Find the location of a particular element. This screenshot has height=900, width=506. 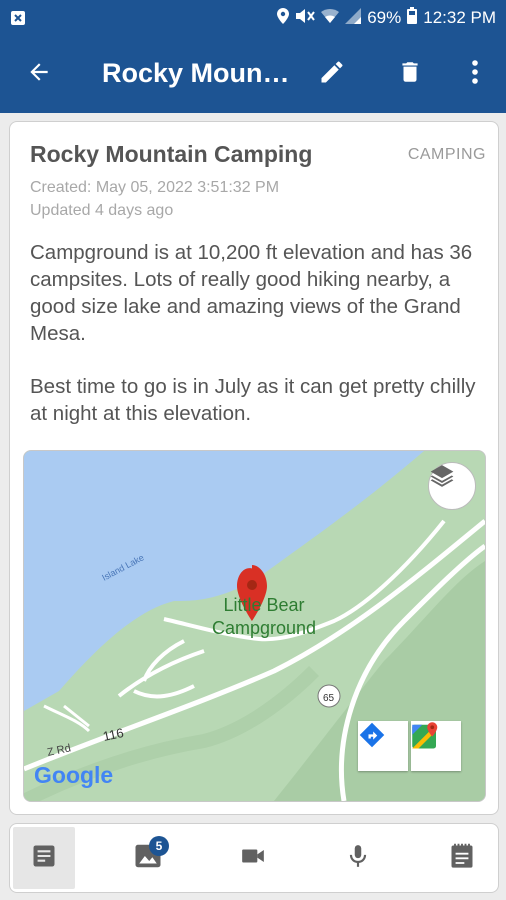

tab-note is located at coordinates (44, 858).